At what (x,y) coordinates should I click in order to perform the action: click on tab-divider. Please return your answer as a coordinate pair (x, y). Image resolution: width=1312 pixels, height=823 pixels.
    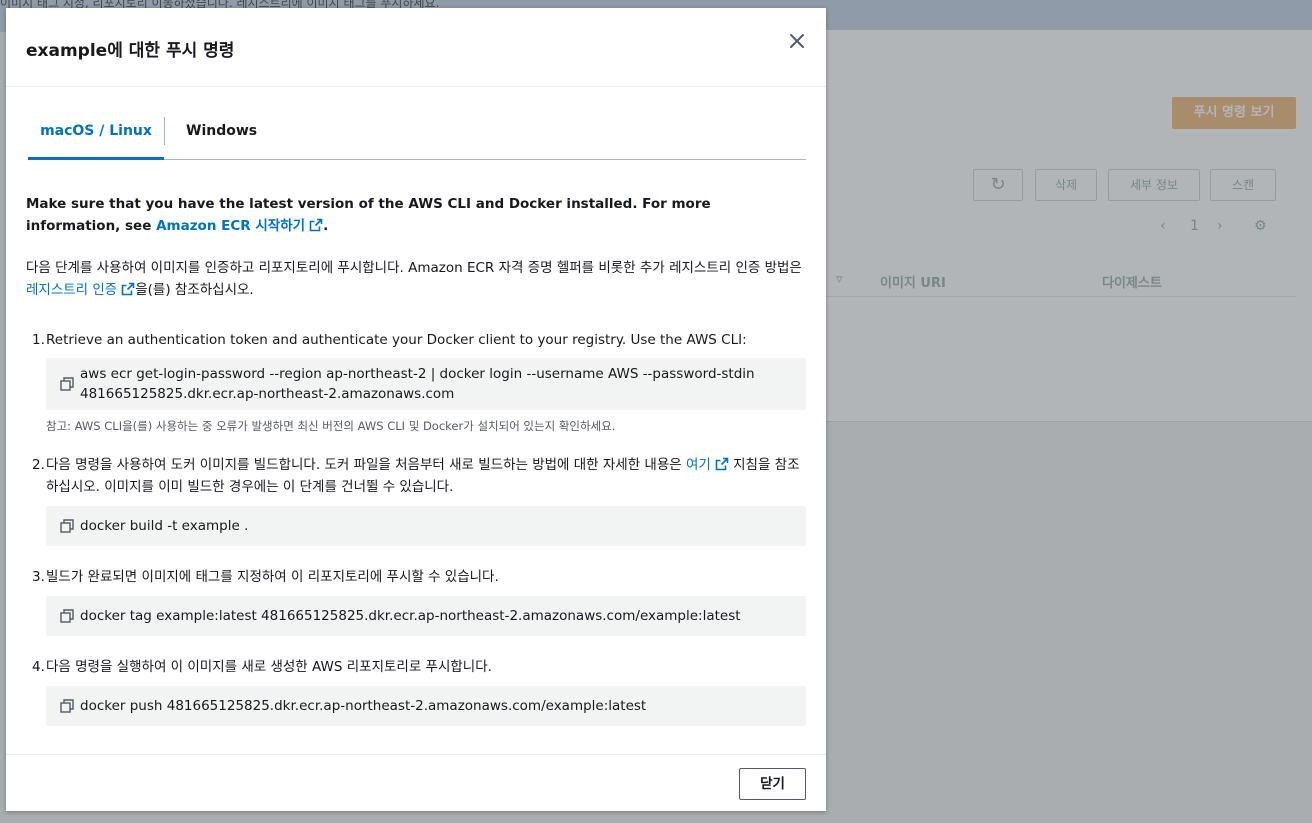
    Looking at the image, I should click on (164, 131).